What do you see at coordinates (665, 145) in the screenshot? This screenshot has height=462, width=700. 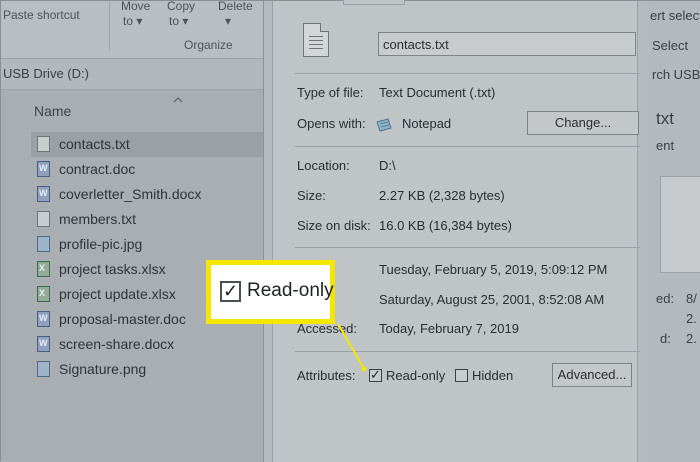 I see `preview-subtitle-partial: ent` at bounding box center [665, 145].